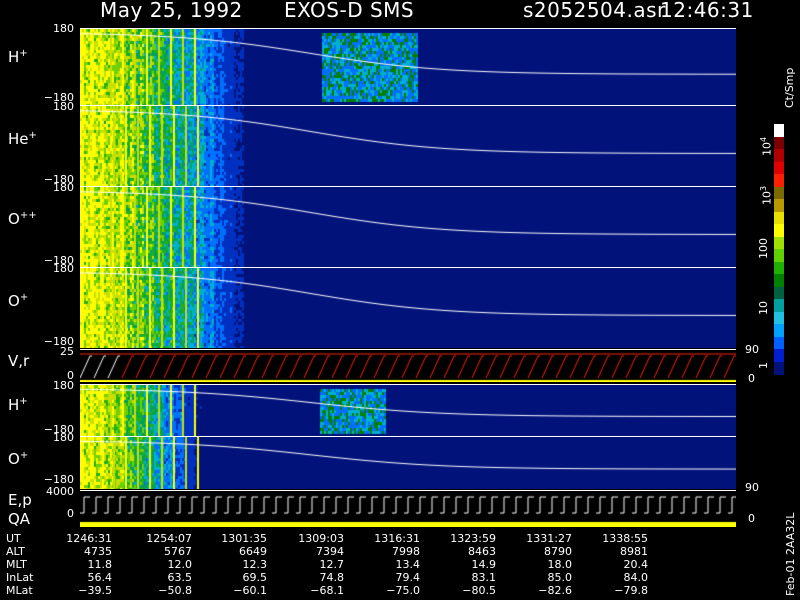 The height and width of the screenshot is (600, 800). I want to click on ephemeris-row-label: UT, so click(13, 538).